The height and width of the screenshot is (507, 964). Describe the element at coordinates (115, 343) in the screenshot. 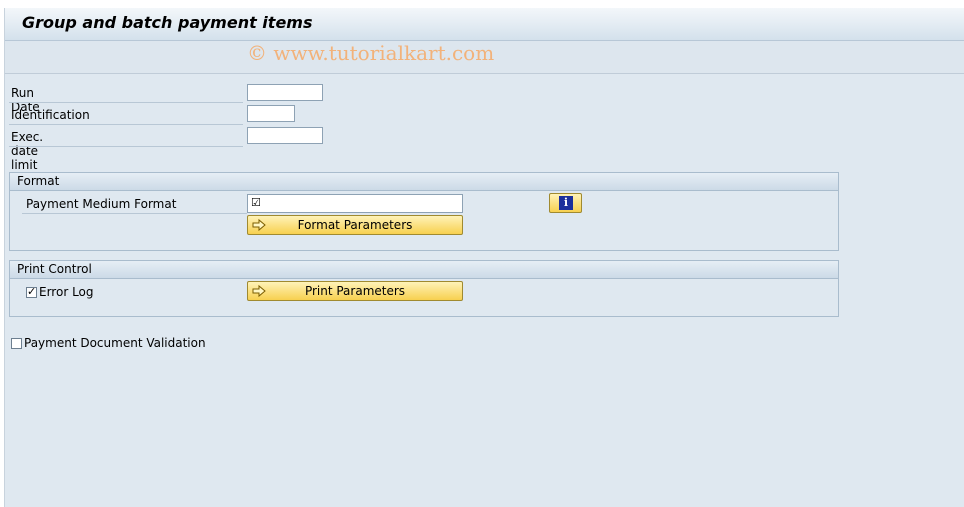

I see `payment-document-validation-label: Payment Document Validation` at that location.